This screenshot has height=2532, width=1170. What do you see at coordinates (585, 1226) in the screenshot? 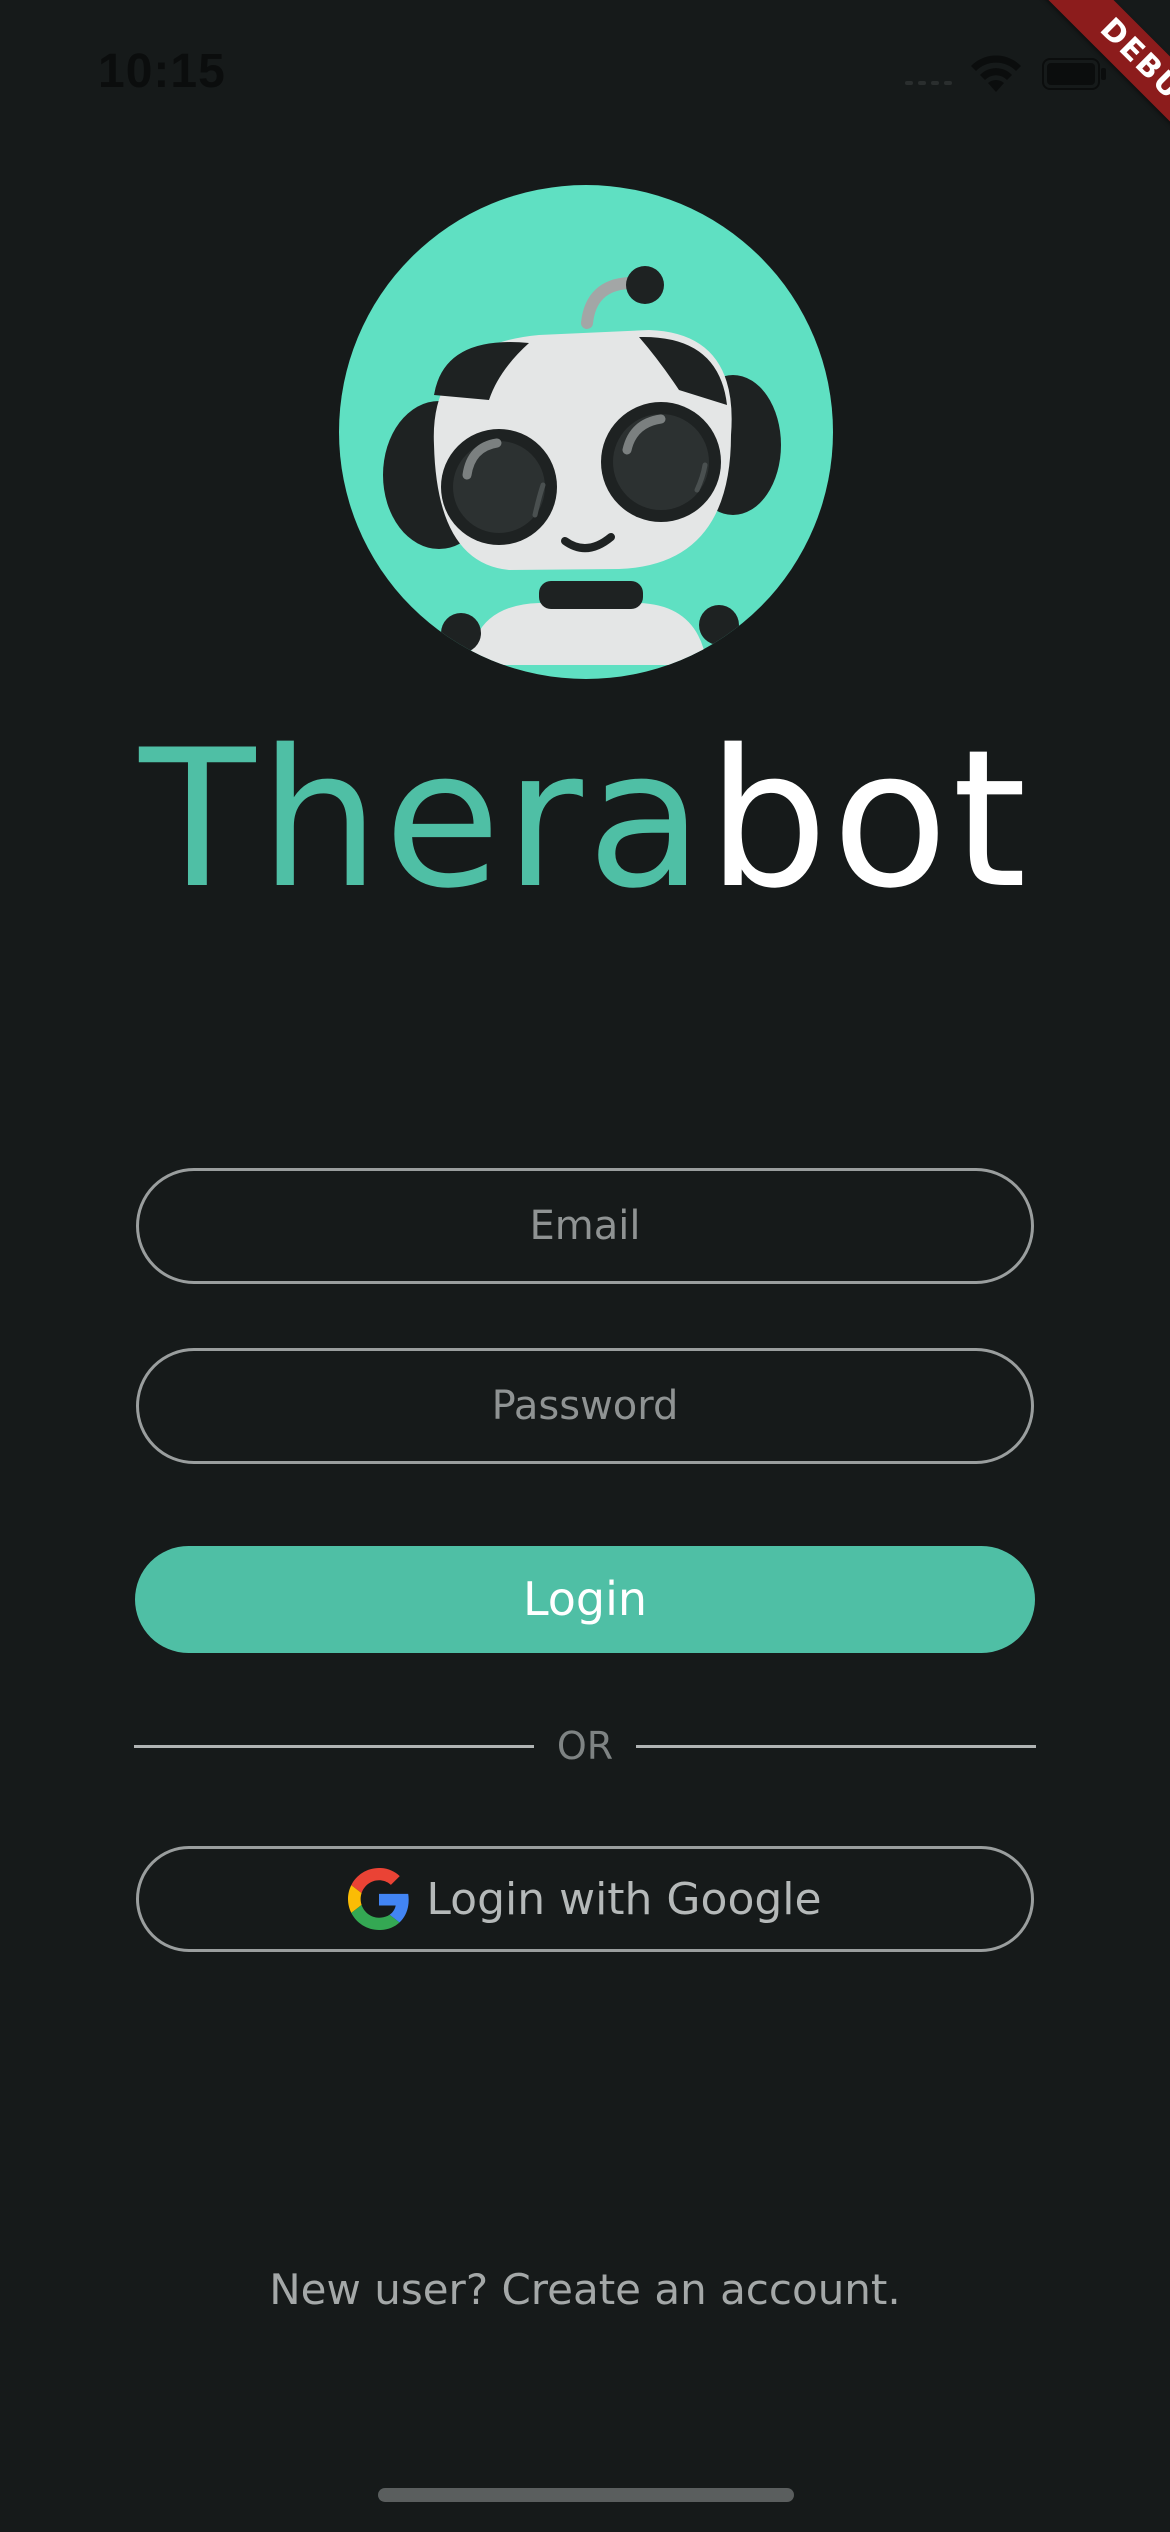
I see `email-field` at bounding box center [585, 1226].